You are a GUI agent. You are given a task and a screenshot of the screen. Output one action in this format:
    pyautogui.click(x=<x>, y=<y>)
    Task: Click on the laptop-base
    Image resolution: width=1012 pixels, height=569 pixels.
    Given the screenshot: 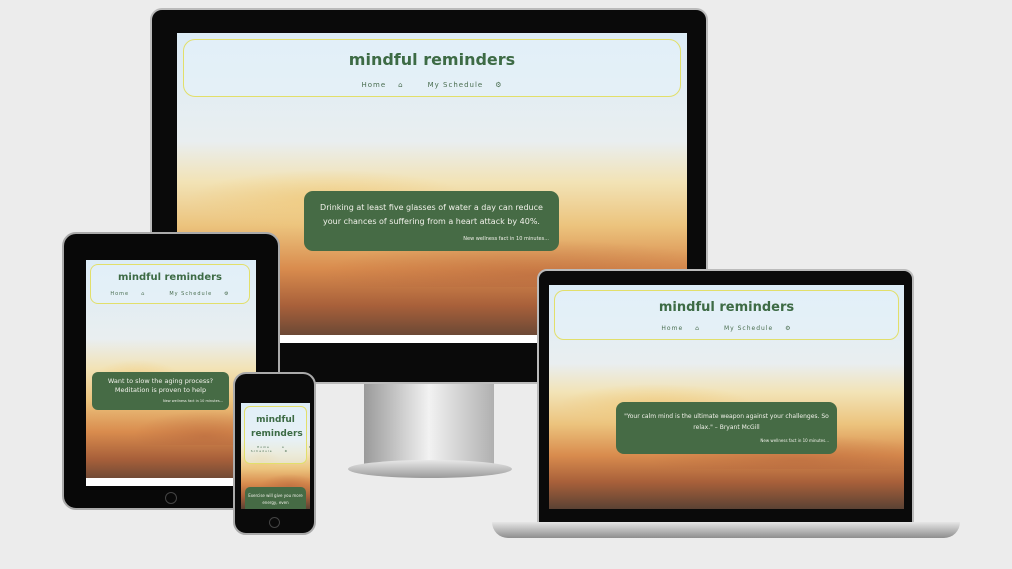 What is the action you would take?
    pyautogui.click(x=726, y=530)
    